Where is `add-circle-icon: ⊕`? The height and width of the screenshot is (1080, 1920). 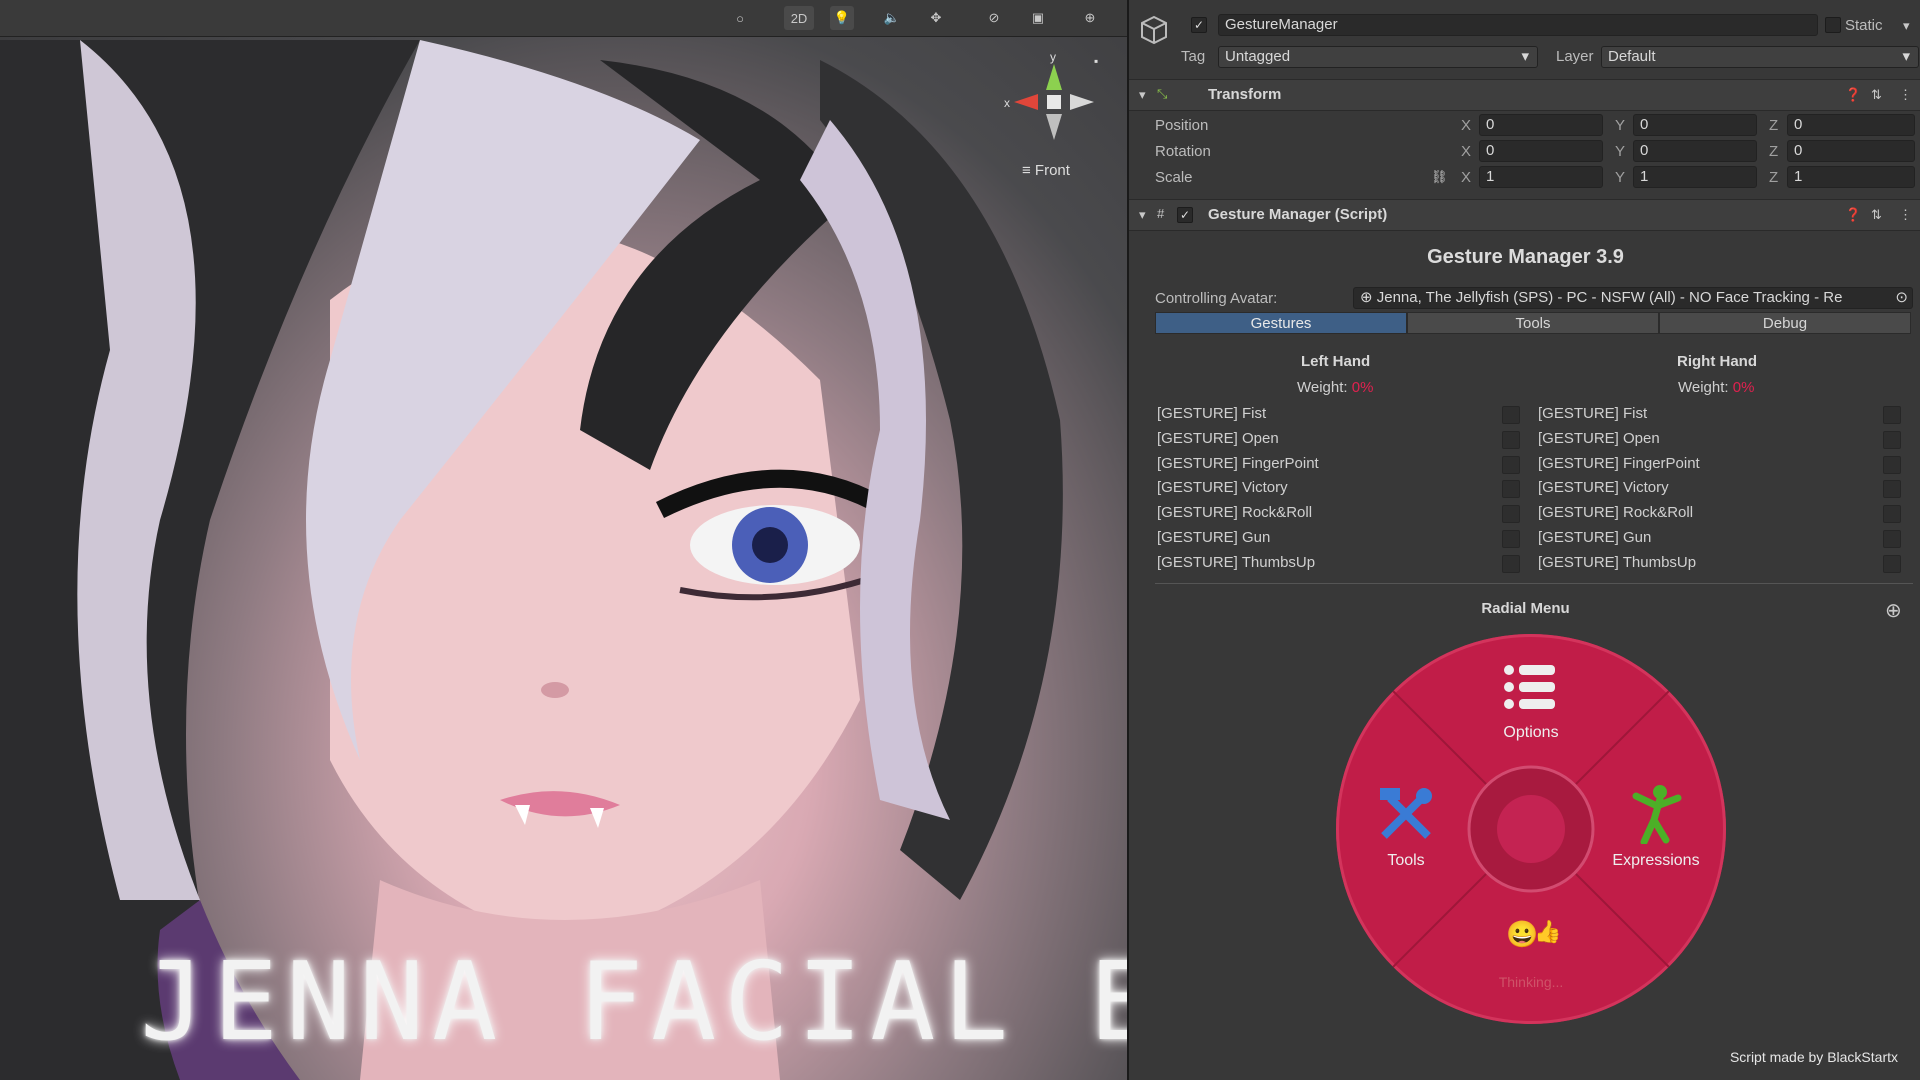
add-circle-icon: ⊕ is located at coordinates (1893, 610).